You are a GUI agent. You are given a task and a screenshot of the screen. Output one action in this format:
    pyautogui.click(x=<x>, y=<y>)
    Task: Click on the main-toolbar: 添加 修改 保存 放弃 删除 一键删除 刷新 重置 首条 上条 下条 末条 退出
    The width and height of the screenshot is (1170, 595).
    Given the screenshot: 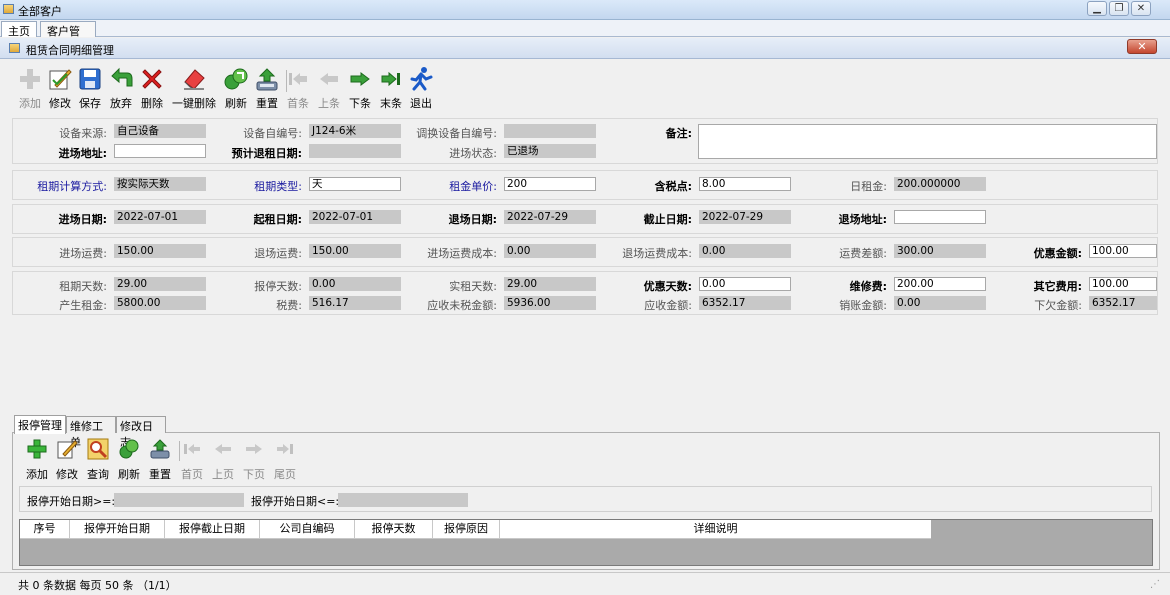 What is the action you would take?
    pyautogui.click(x=225, y=87)
    